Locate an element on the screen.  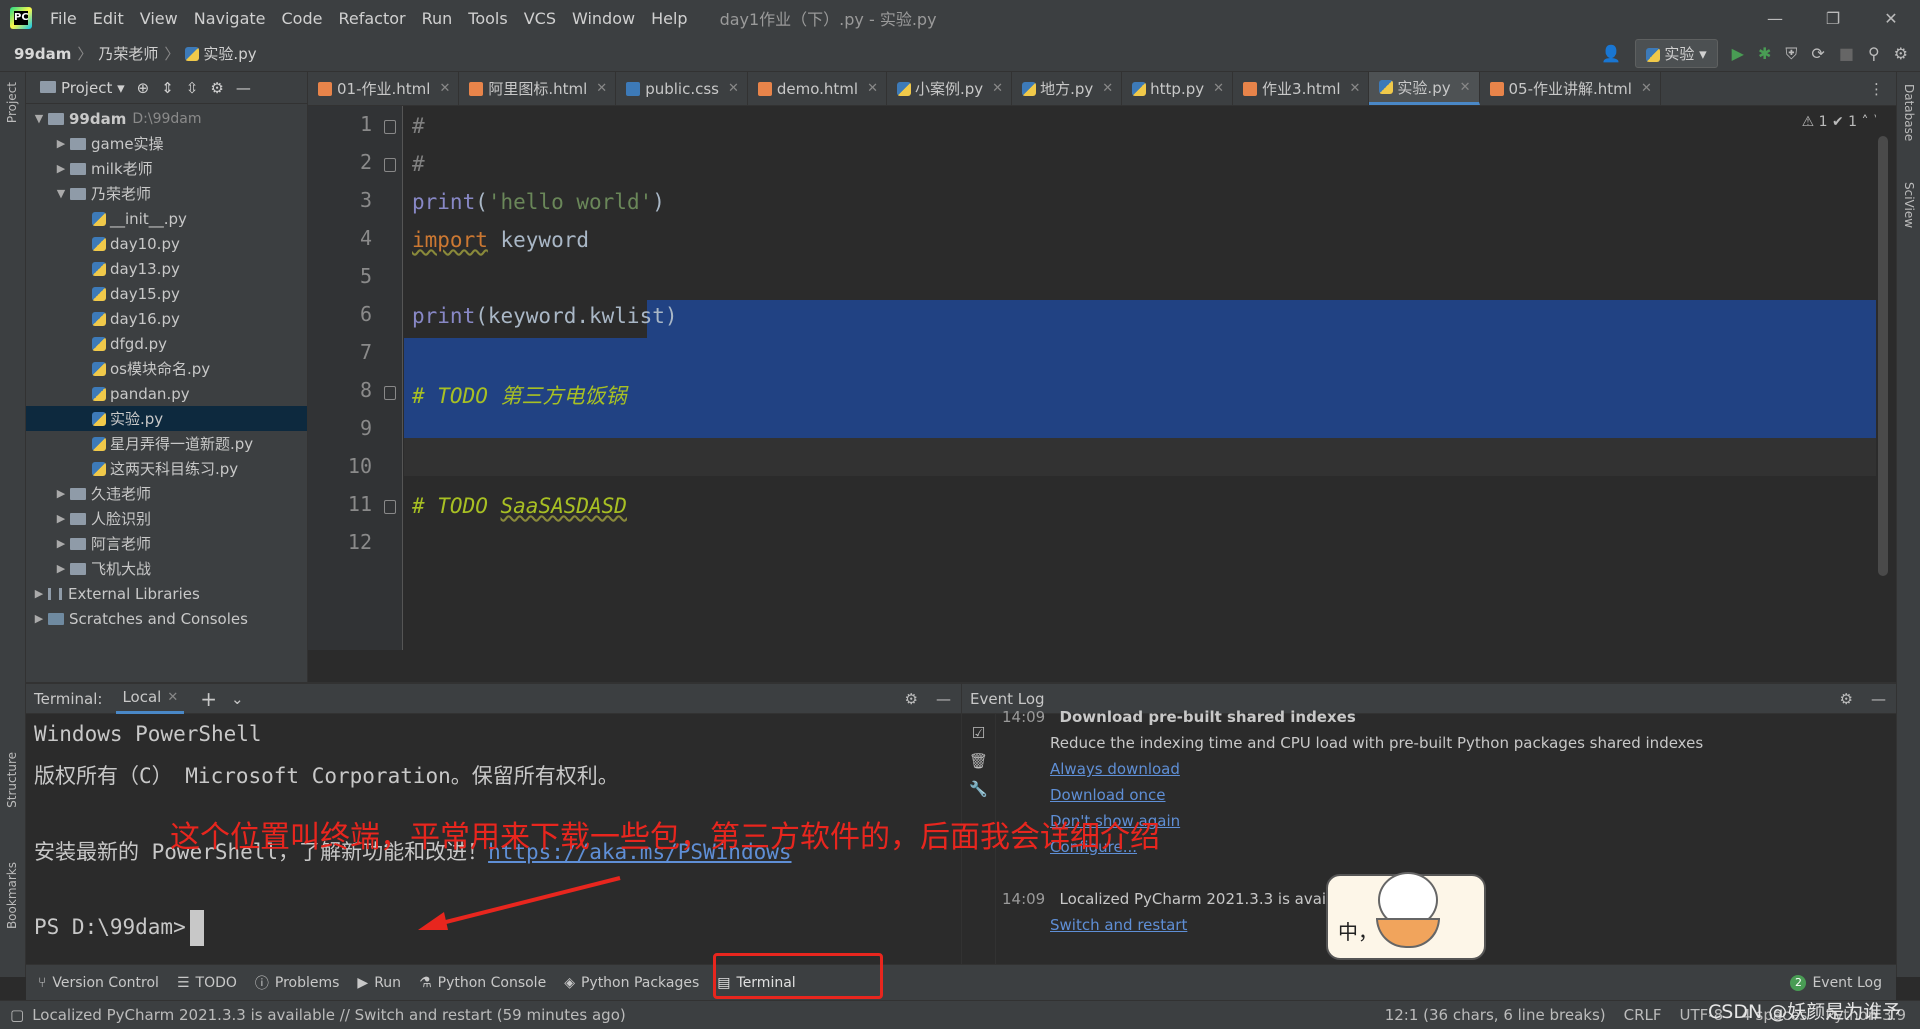
structure-tool-button: Structure is located at coordinates (12, 780).